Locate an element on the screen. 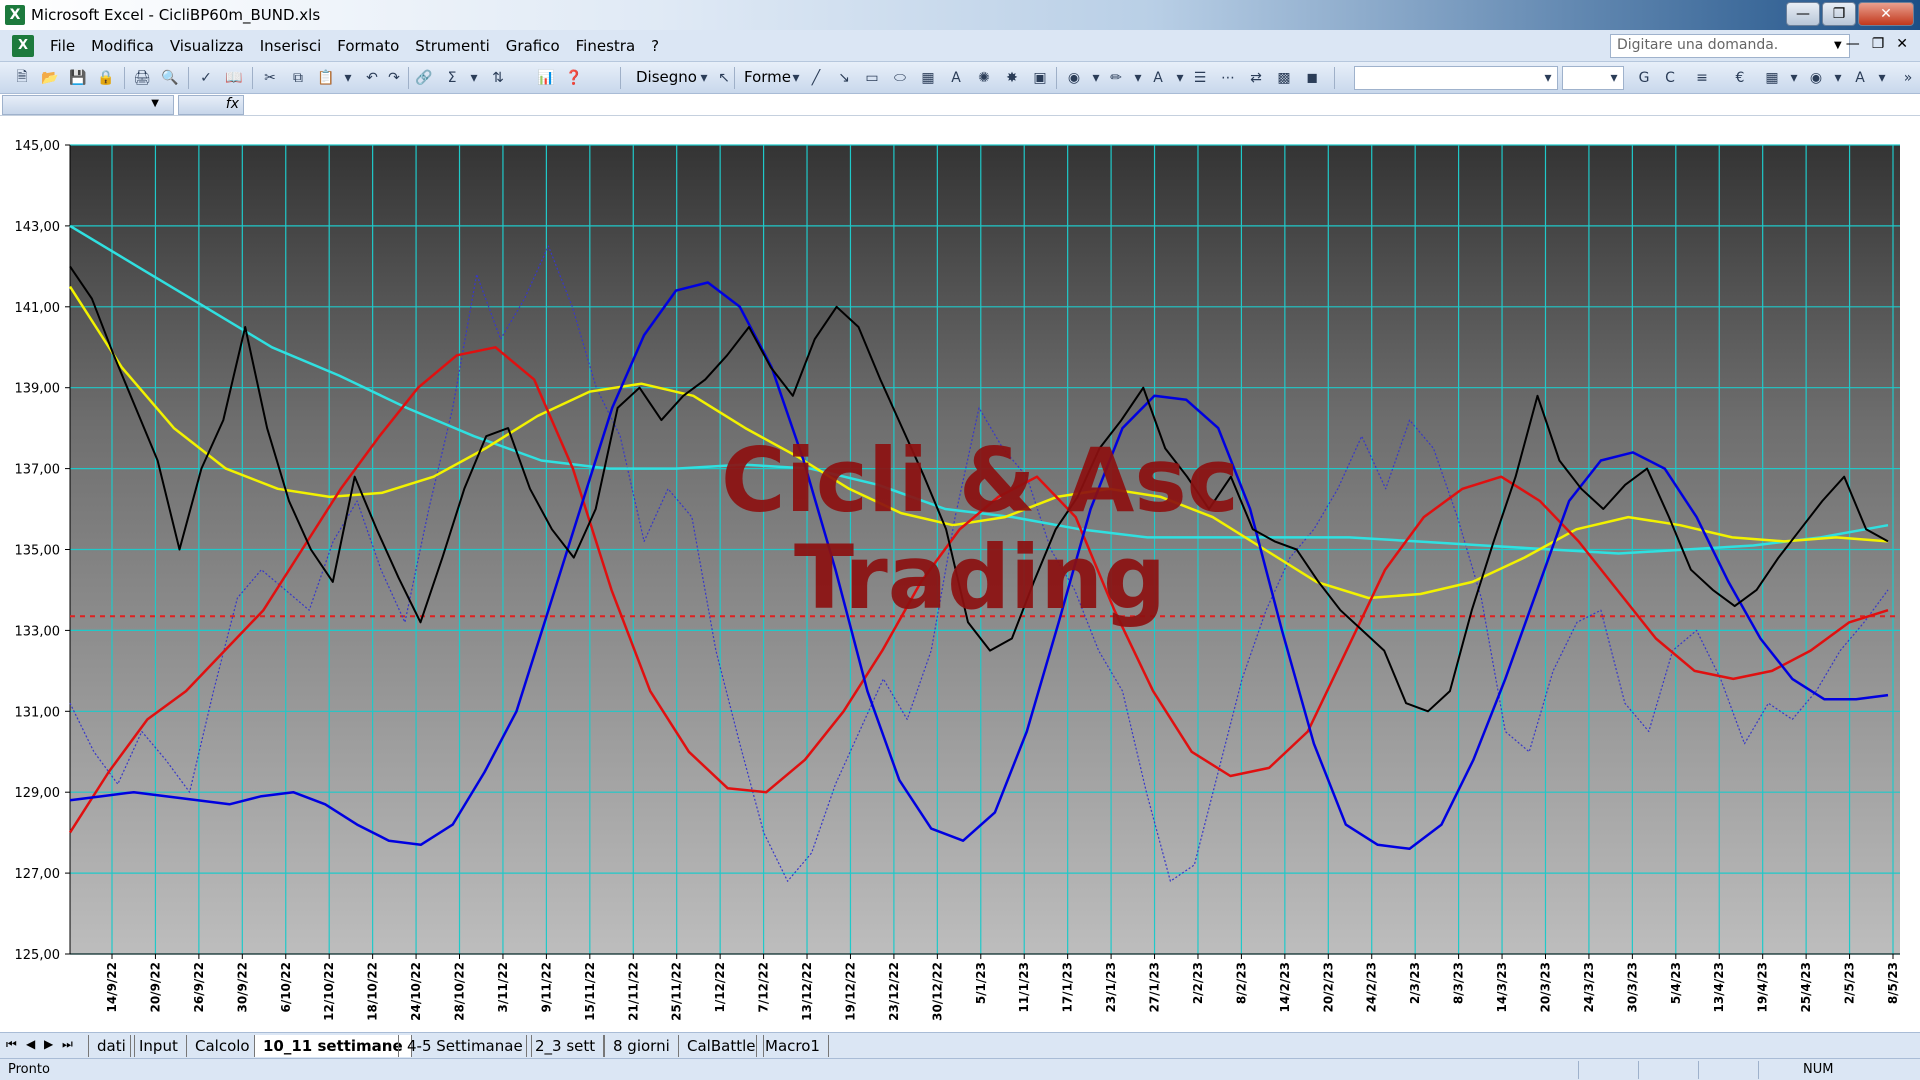  name-box: ▼ is located at coordinates (88, 105).